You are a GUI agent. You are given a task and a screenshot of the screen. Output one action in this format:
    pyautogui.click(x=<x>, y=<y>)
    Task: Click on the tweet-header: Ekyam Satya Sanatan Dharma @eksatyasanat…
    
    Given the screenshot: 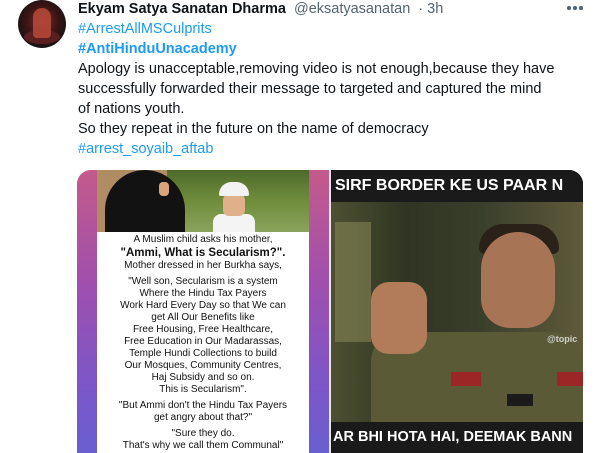 What is the action you would take?
    pyautogui.click(x=260, y=9)
    